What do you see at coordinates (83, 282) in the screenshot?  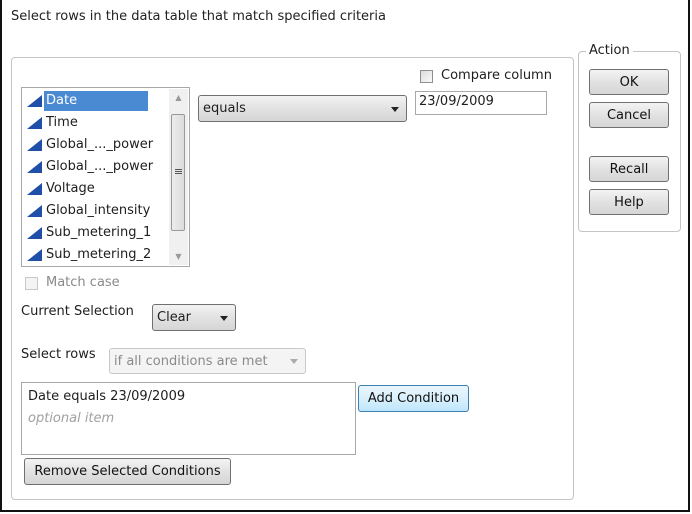 I see `match-case-label: Match case` at bounding box center [83, 282].